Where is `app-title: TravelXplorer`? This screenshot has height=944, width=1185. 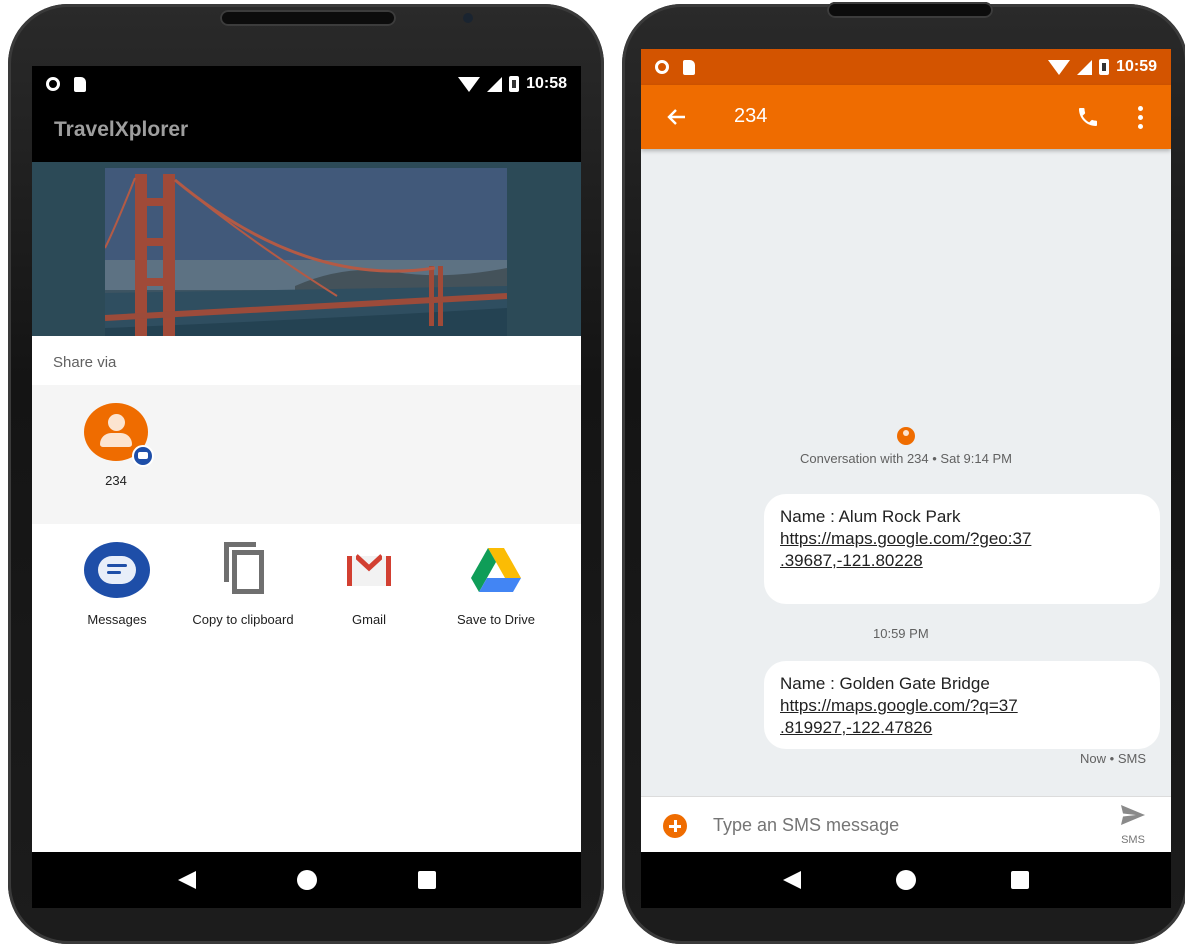
app-title: TravelXplorer is located at coordinates (121, 129).